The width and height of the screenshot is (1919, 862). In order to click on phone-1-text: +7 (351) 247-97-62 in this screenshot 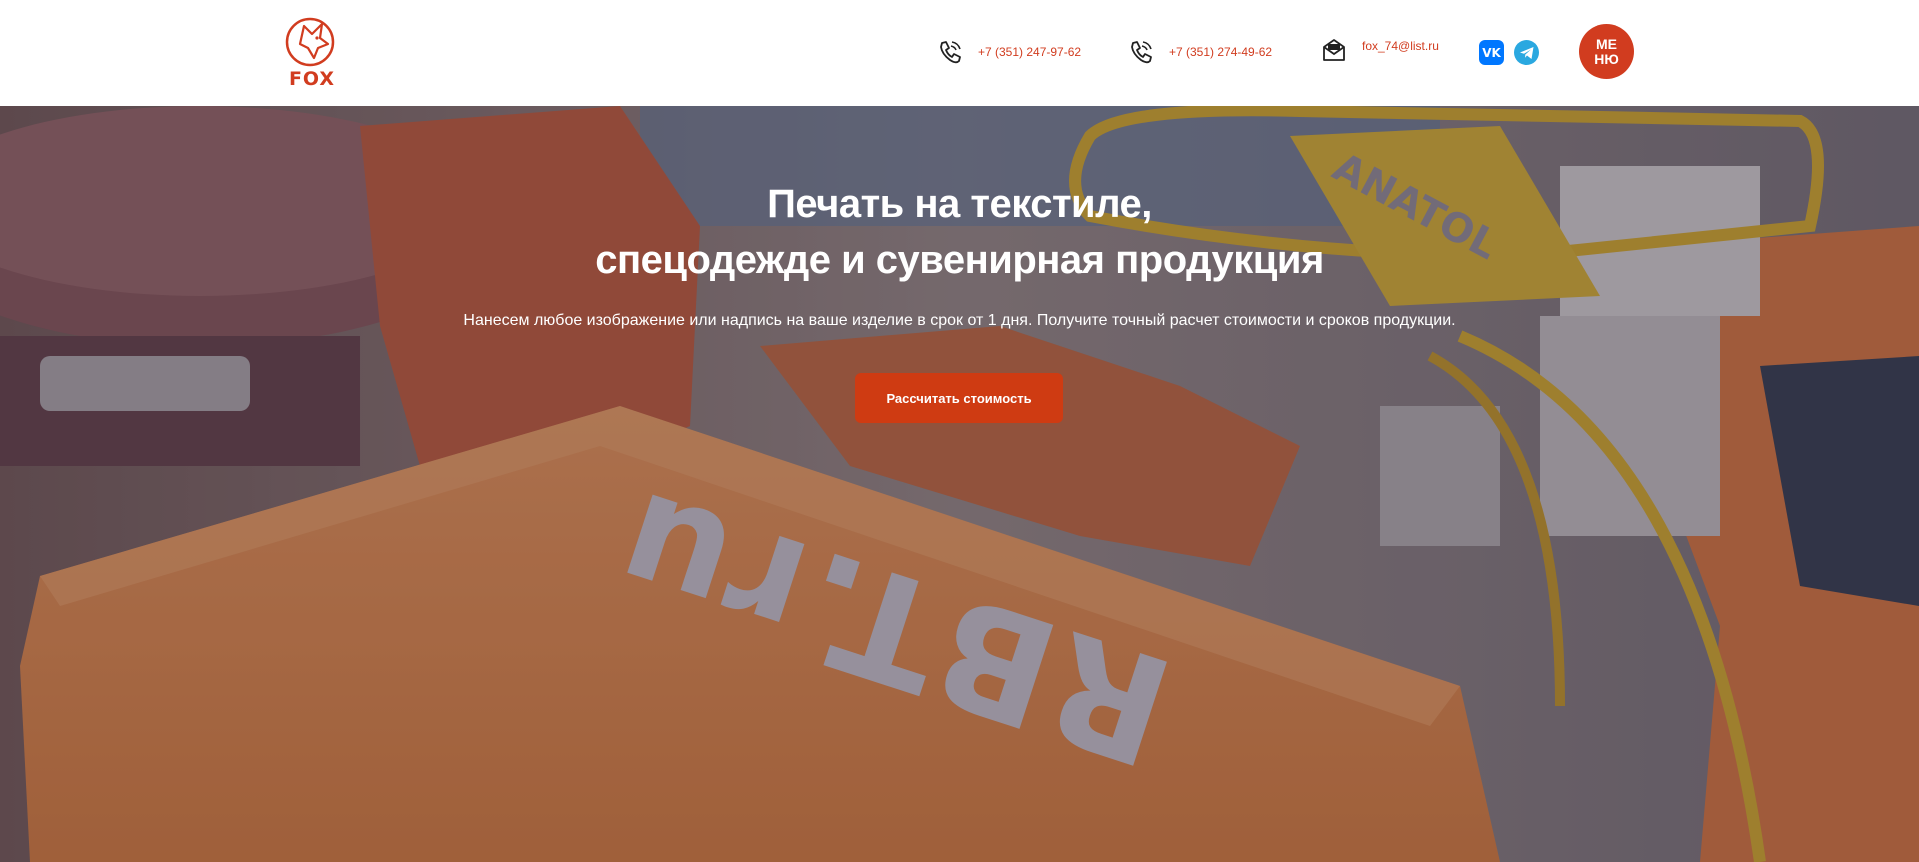, I will do `click(1030, 52)`.